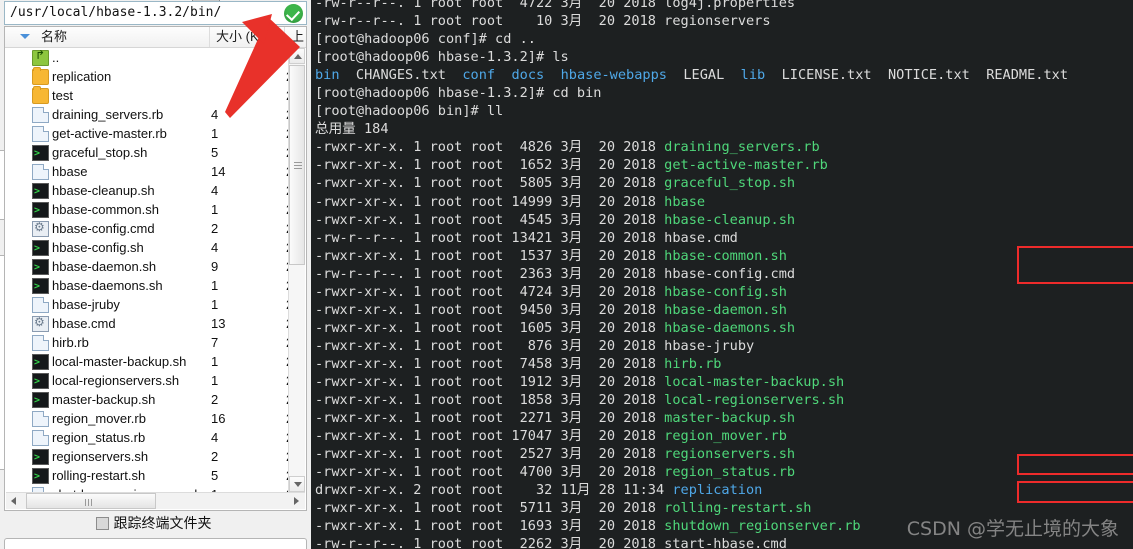  I want to click on file-list-vertical-scrollbar, so click(296, 270).